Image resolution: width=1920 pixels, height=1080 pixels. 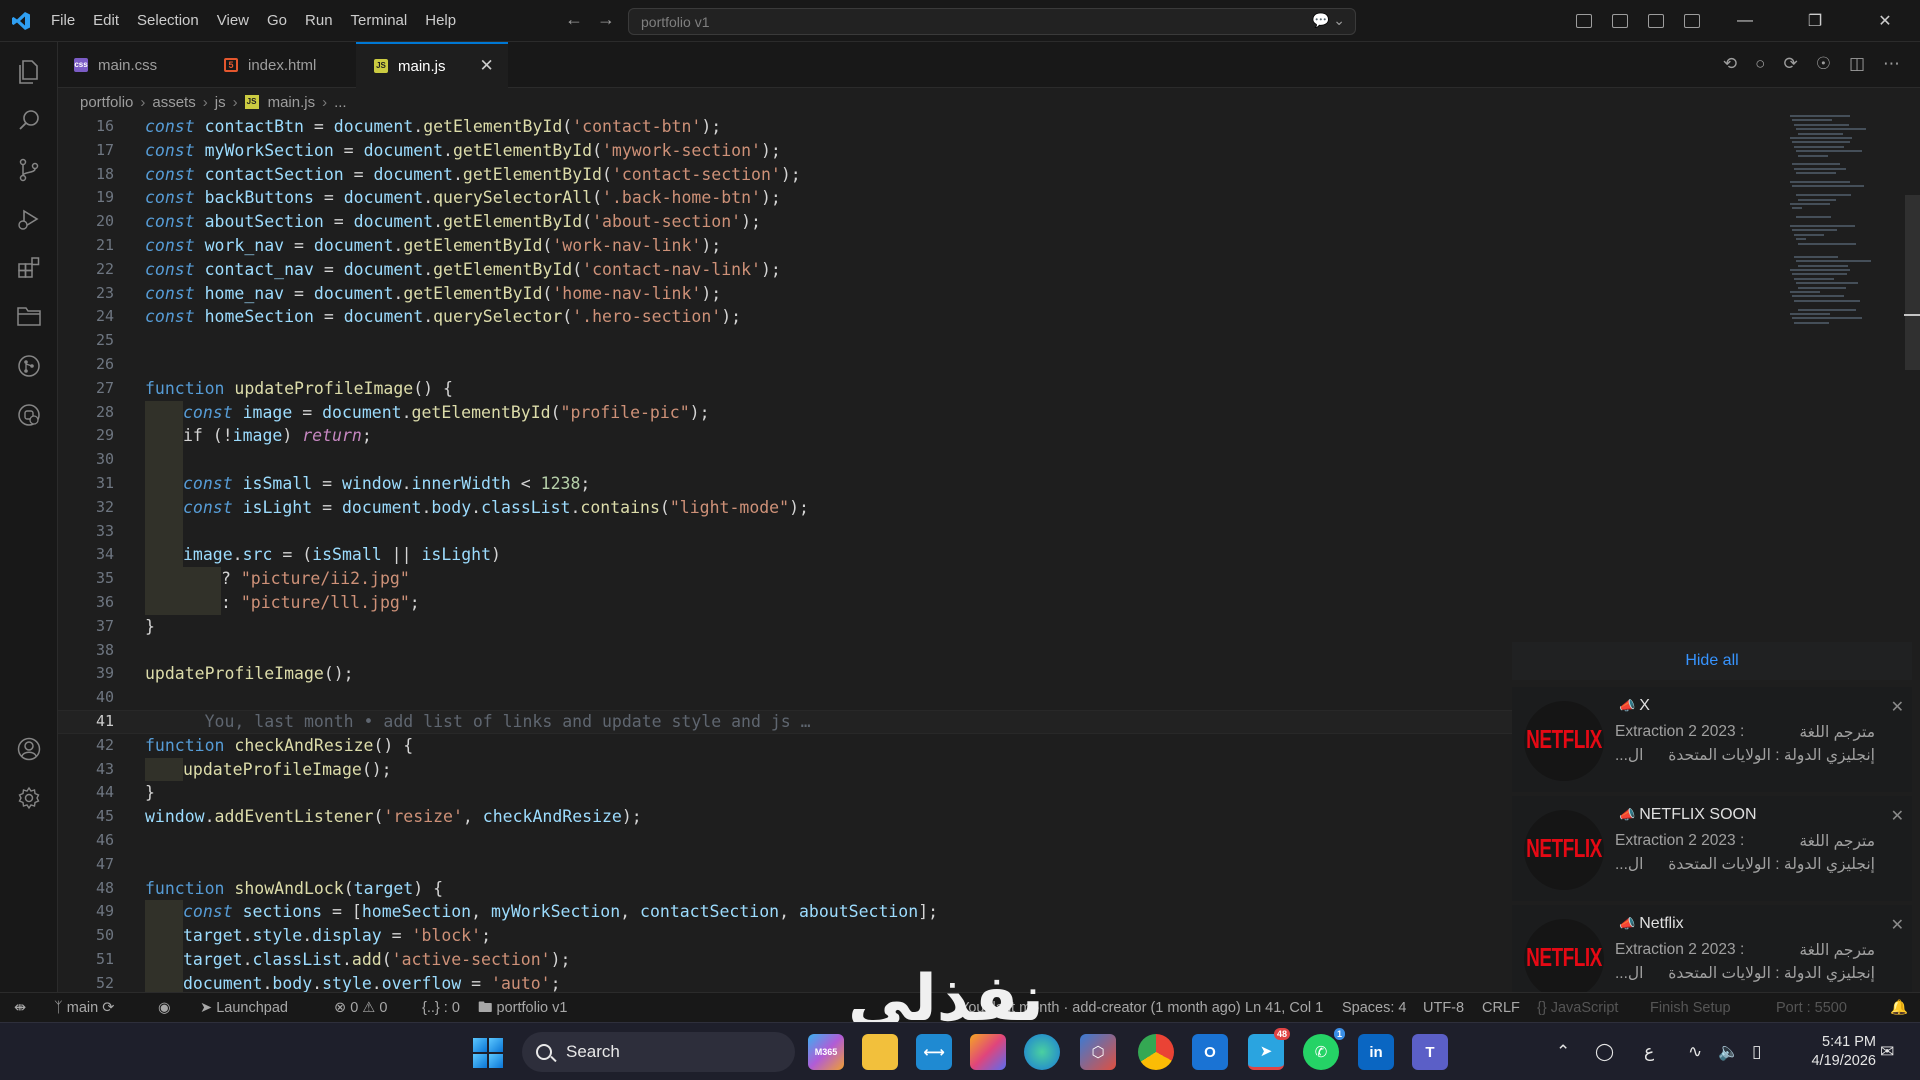 I want to click on start-button-icon, so click(x=488, y=1053).